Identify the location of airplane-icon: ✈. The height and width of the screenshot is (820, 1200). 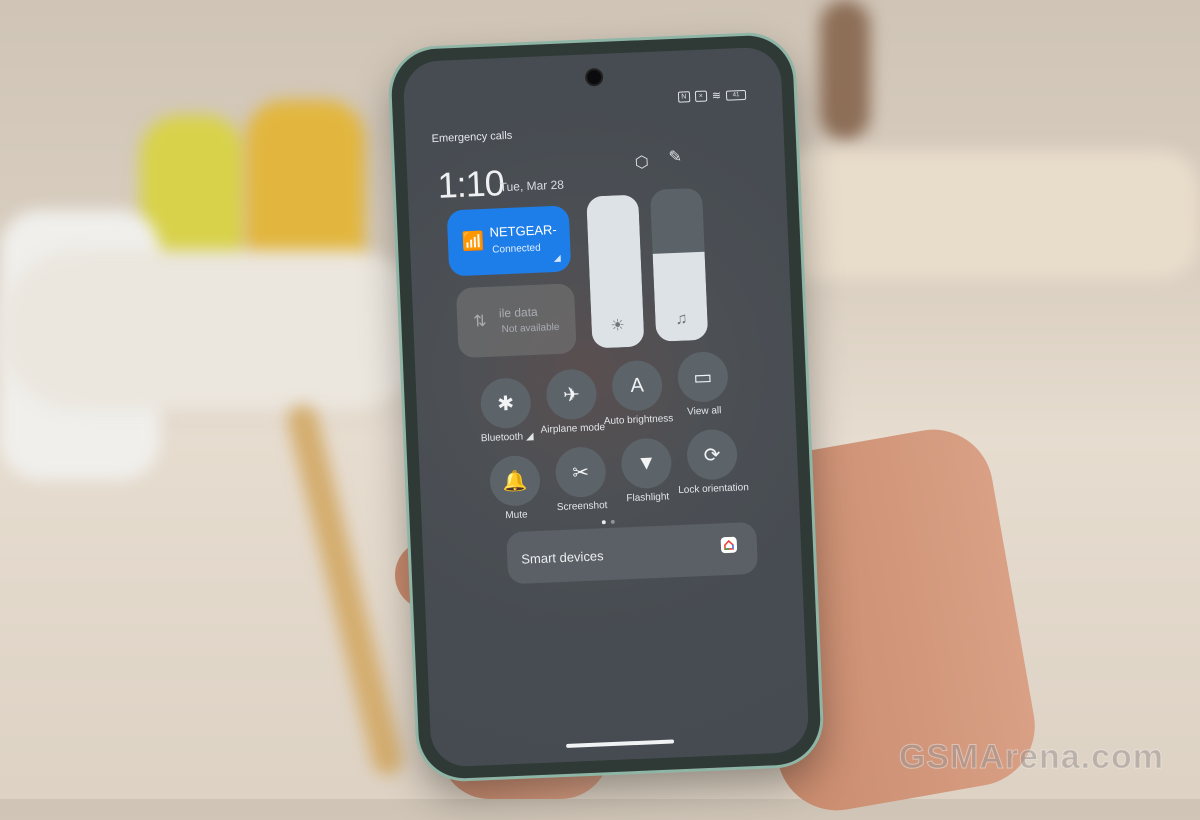
(571, 394).